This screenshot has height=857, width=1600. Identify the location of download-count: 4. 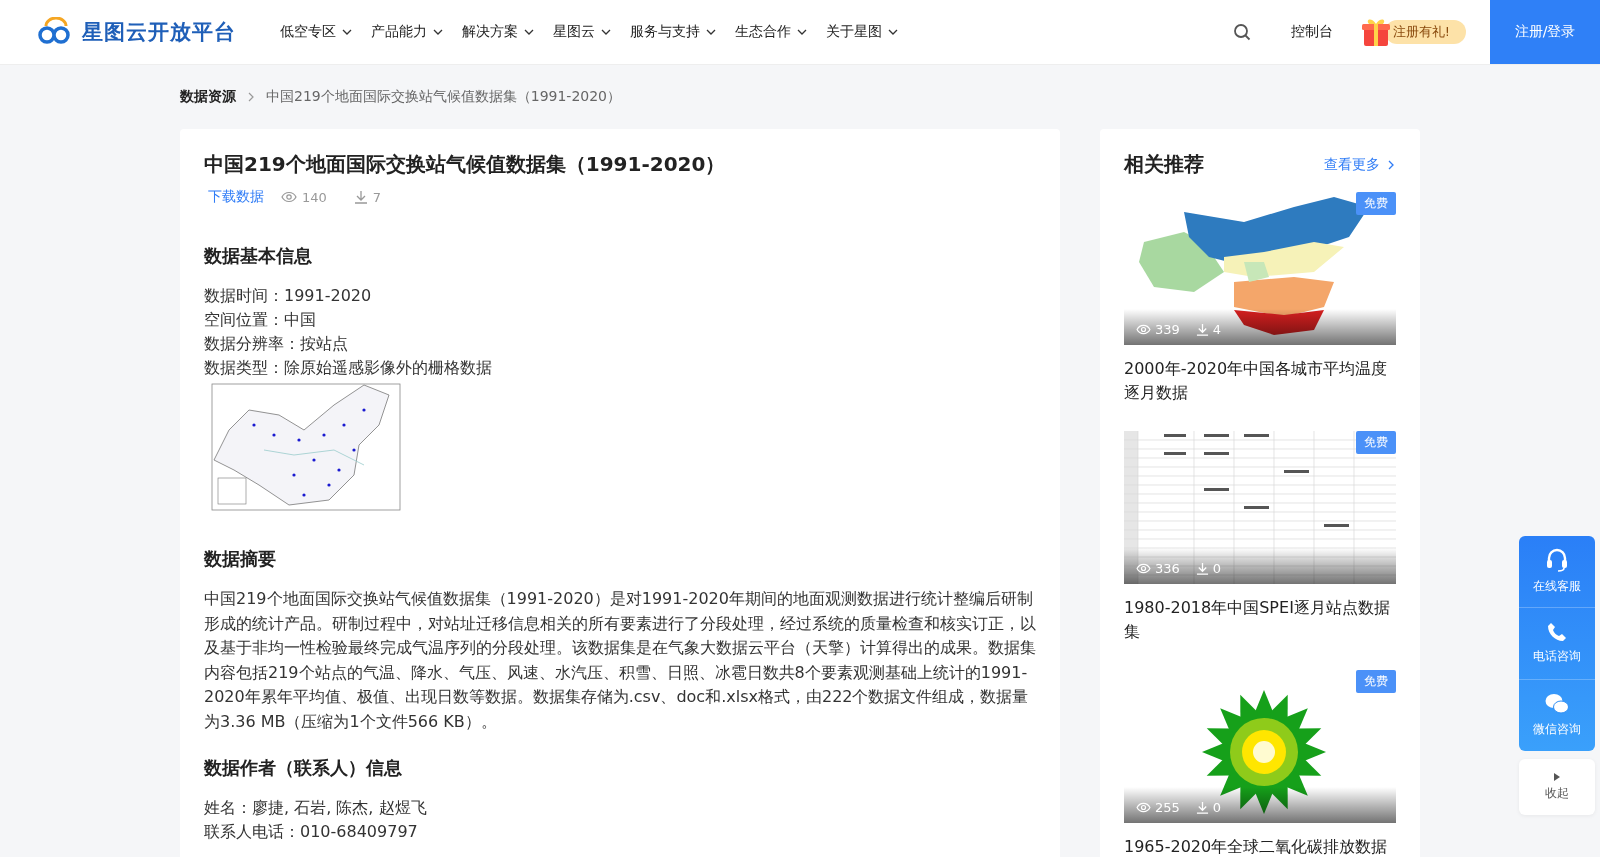
(1217, 329).